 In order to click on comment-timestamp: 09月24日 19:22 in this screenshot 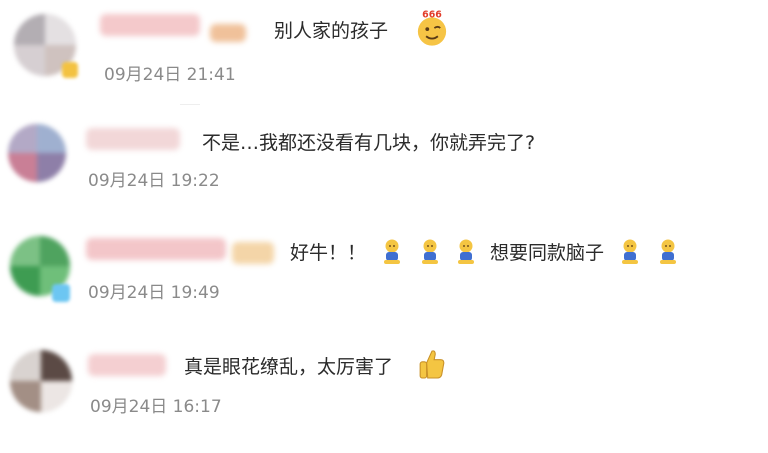, I will do `click(154, 181)`.